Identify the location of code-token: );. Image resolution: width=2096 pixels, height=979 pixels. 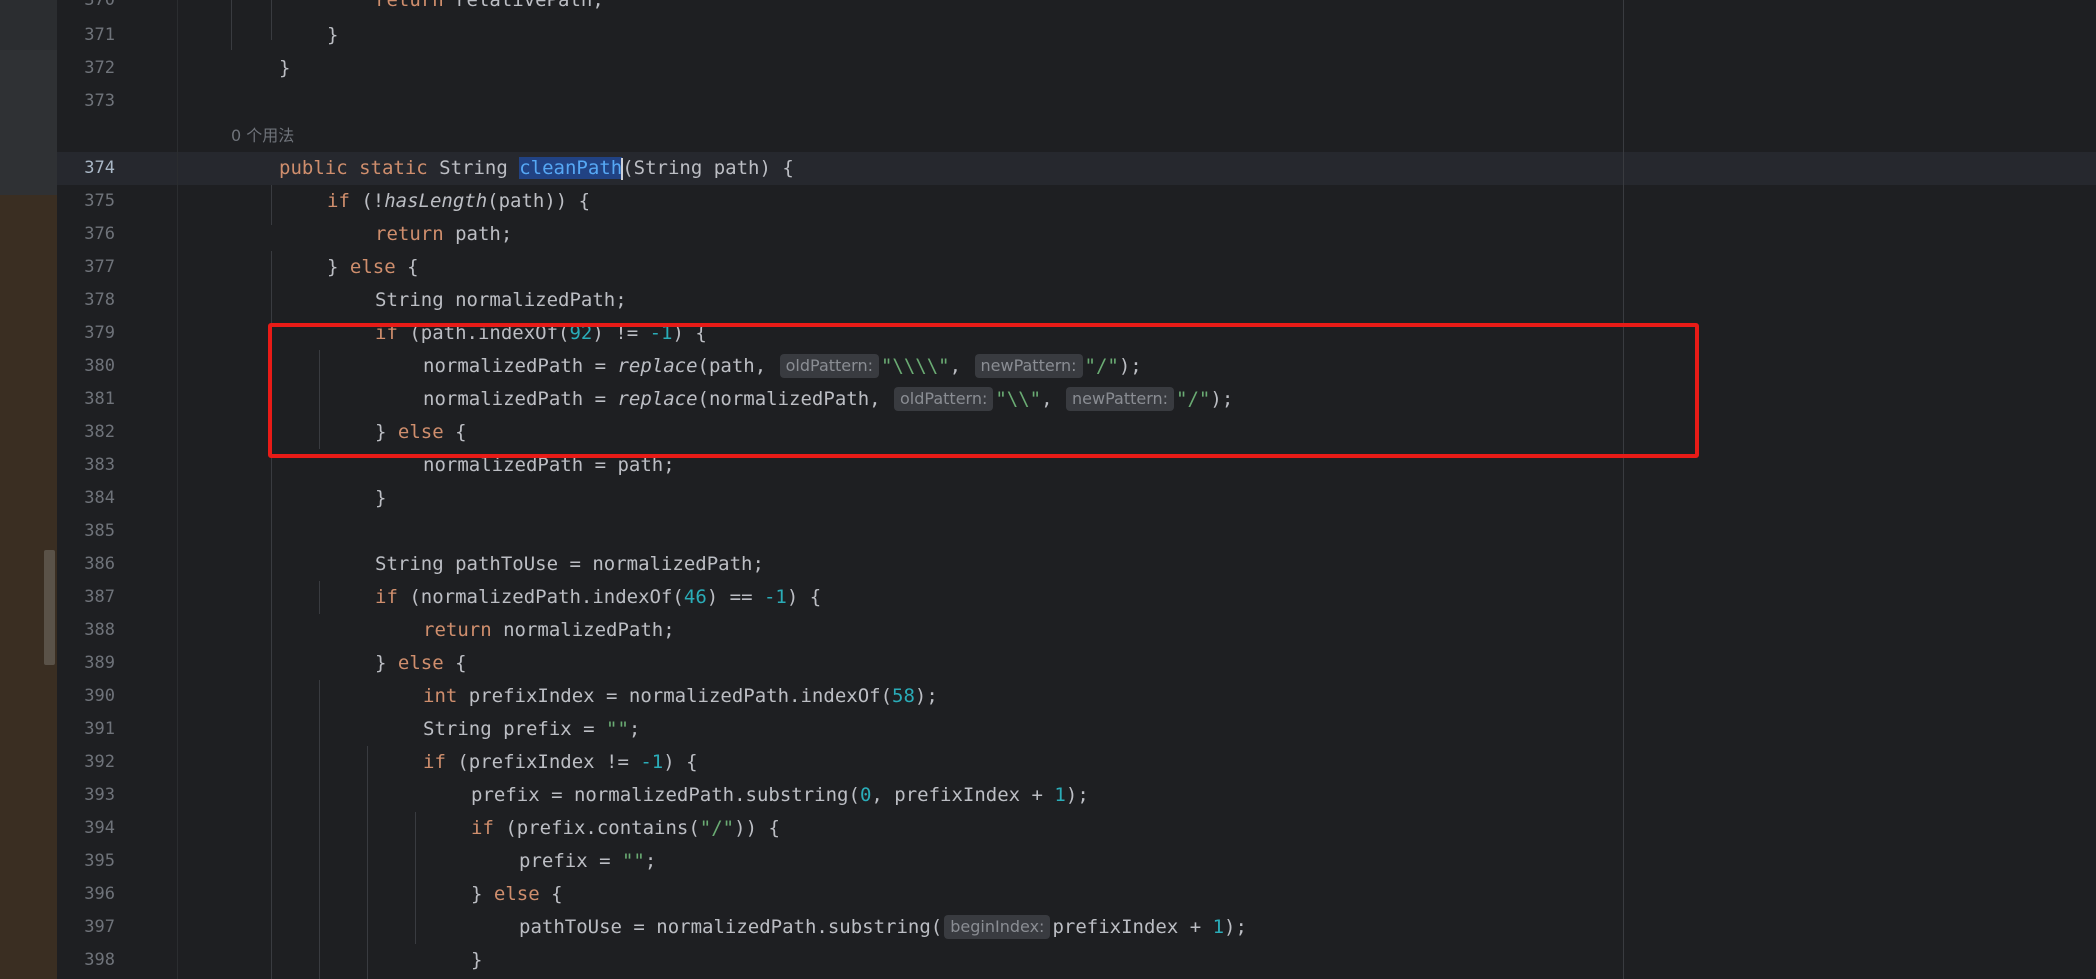
(1077, 795).